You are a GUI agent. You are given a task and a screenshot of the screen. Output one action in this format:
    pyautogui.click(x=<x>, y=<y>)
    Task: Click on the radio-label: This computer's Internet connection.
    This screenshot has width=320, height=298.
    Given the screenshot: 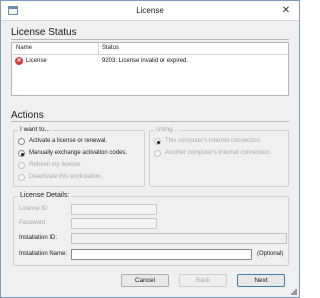 What is the action you would take?
    pyautogui.click(x=213, y=141)
    